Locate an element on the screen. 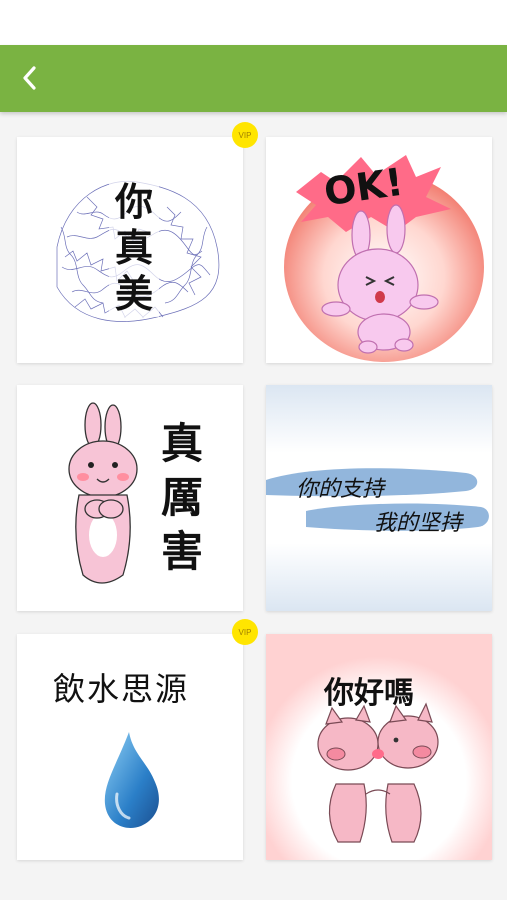 Image resolution: width=507 pixels, height=900 pixels. sticker-4-line1: 你的支持 is located at coordinates (340, 489).